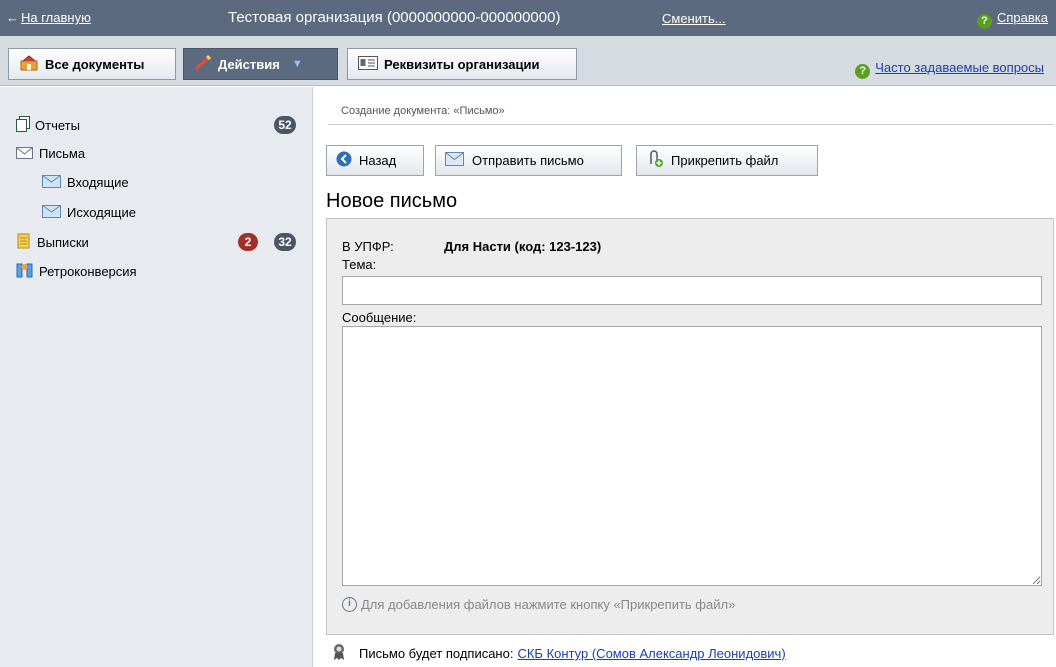 The height and width of the screenshot is (667, 1056). I want to click on sidebar-item-reports: Отчеты, so click(48, 125).